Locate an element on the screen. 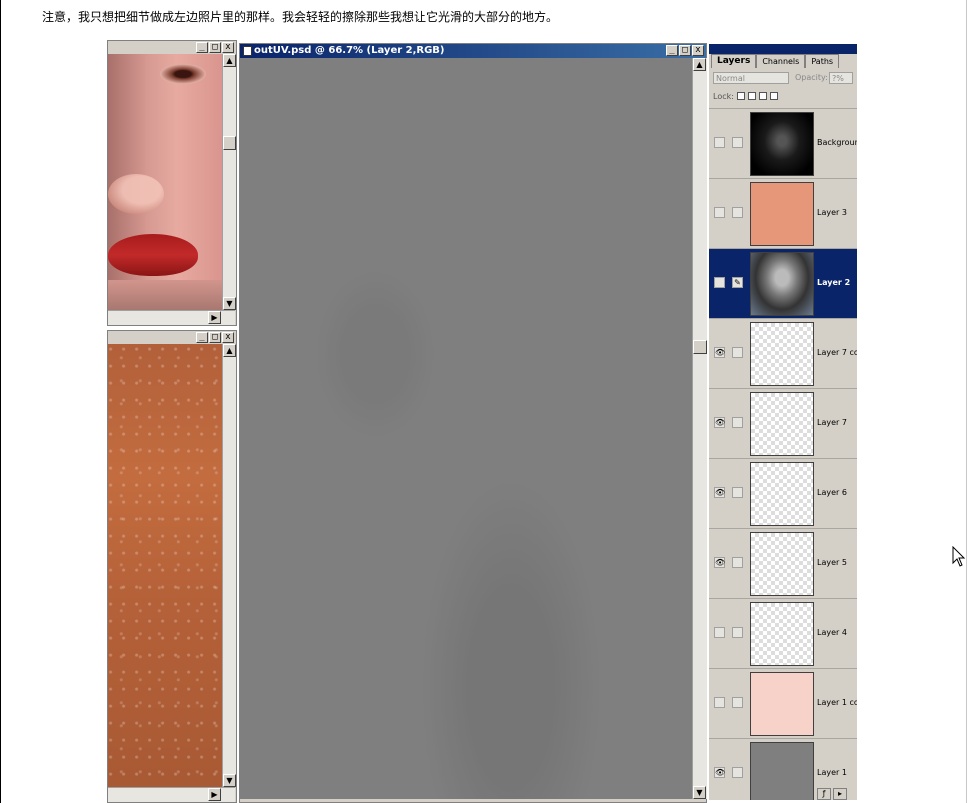 This screenshot has height=803, width=969. layer-row: Layer 1 cop is located at coordinates (783, 703).